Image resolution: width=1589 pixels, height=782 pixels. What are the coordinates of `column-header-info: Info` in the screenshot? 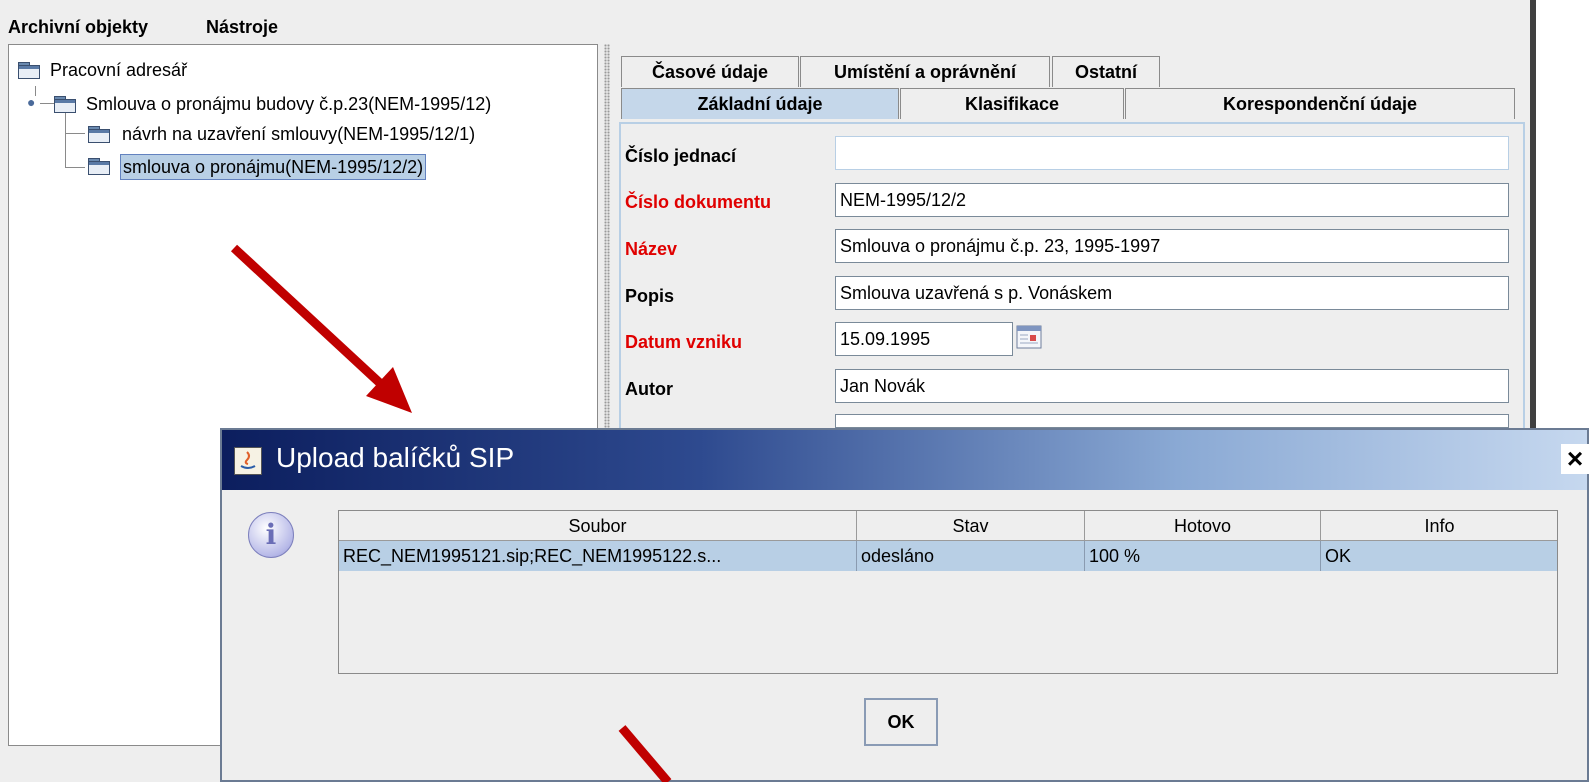 It's located at (1439, 526).